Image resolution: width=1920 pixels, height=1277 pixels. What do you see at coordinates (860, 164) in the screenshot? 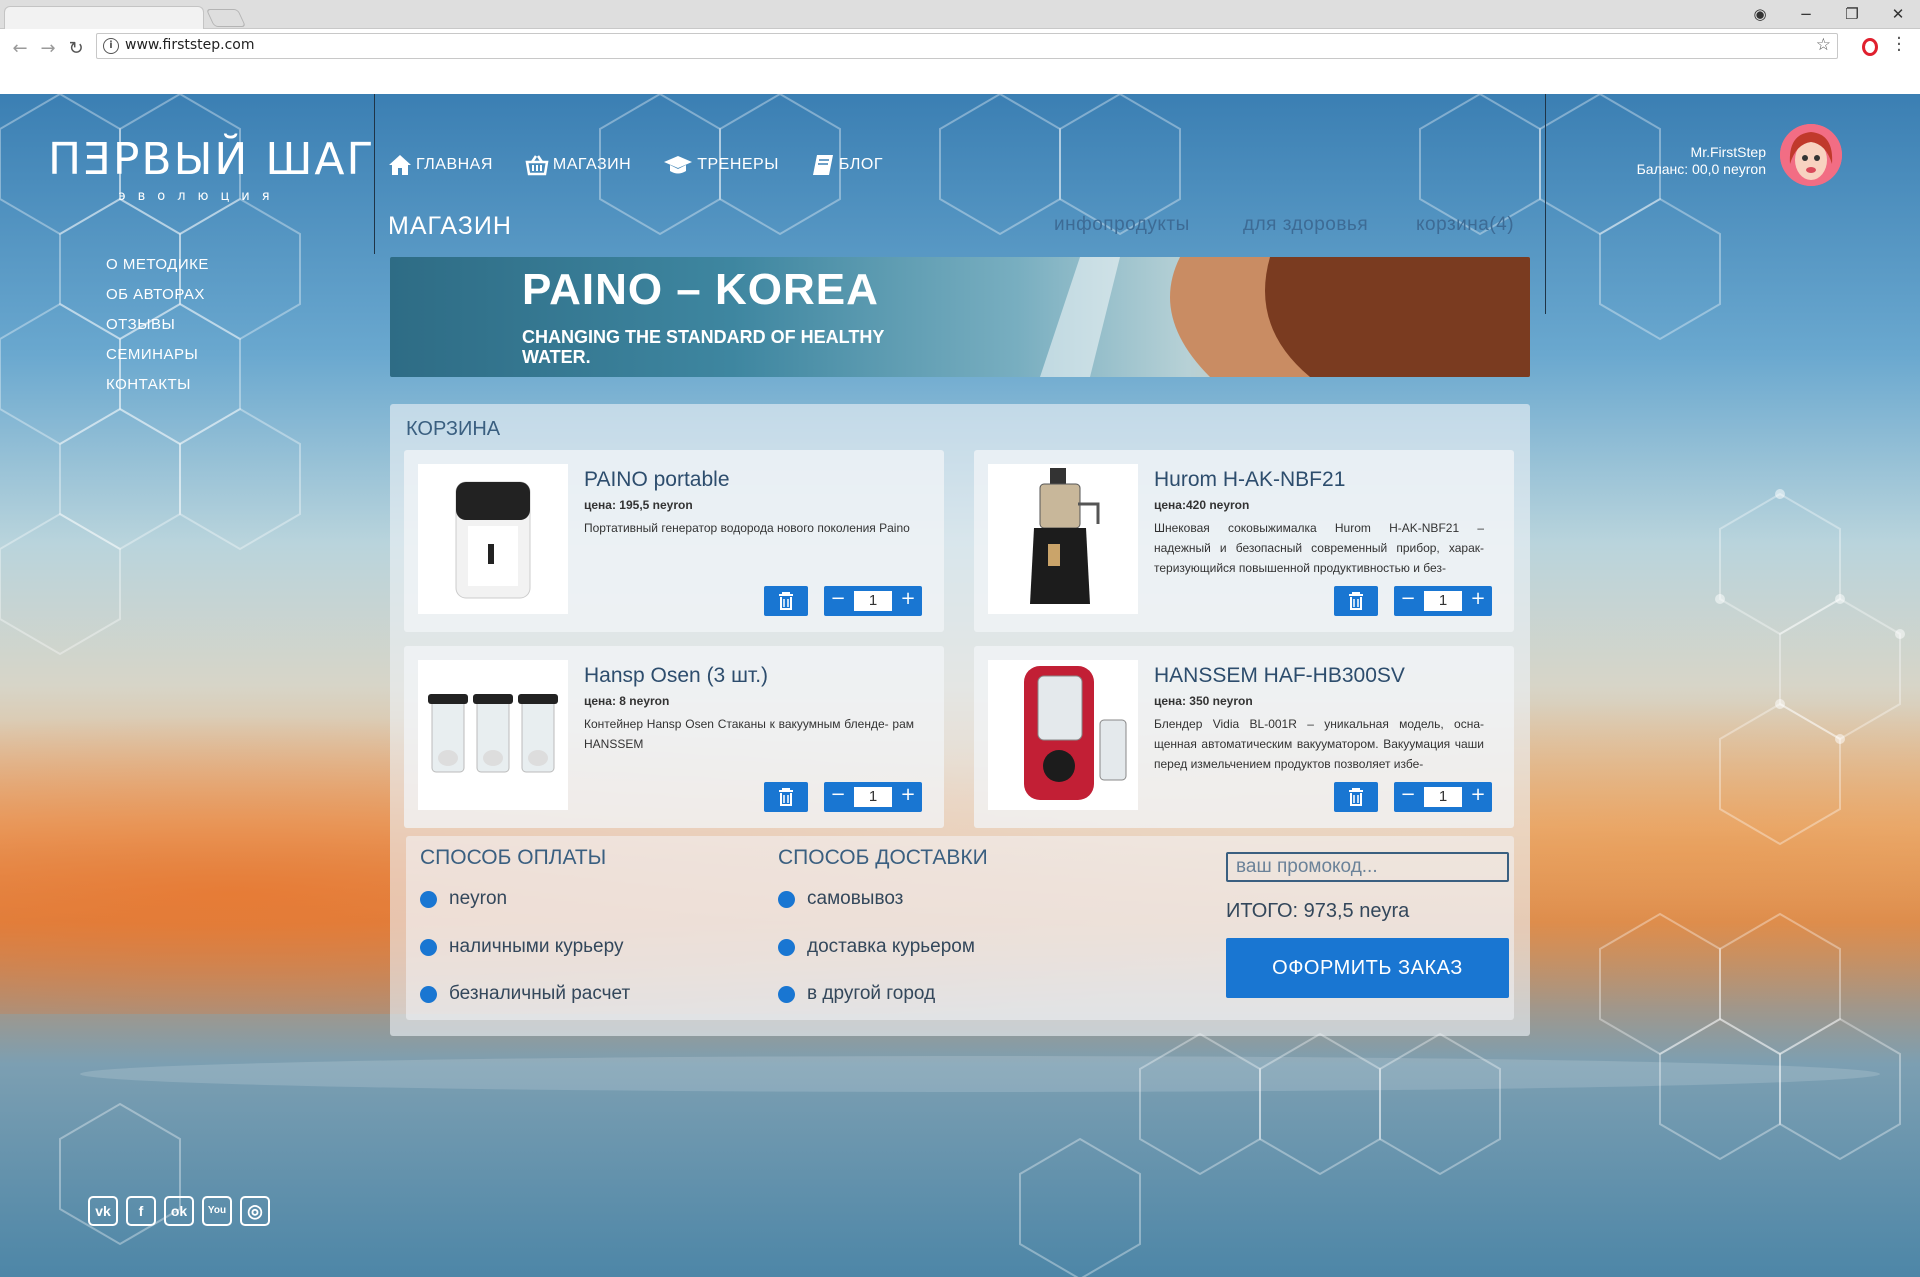
I see `nav-blog-label: БЛОГ` at bounding box center [860, 164].